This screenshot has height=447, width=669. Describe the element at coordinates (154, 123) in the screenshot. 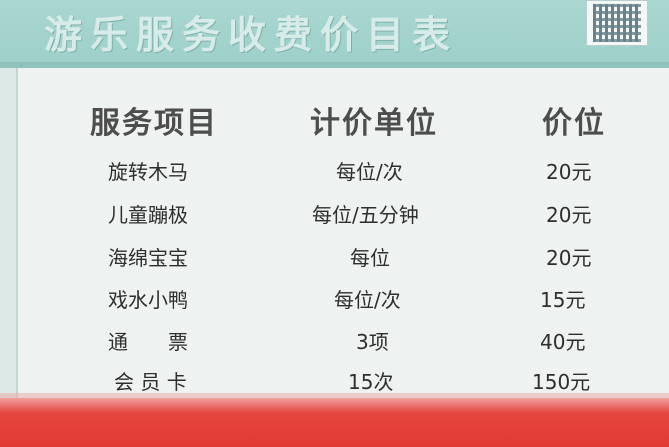

I see `header-service-item: 服务项目` at that location.